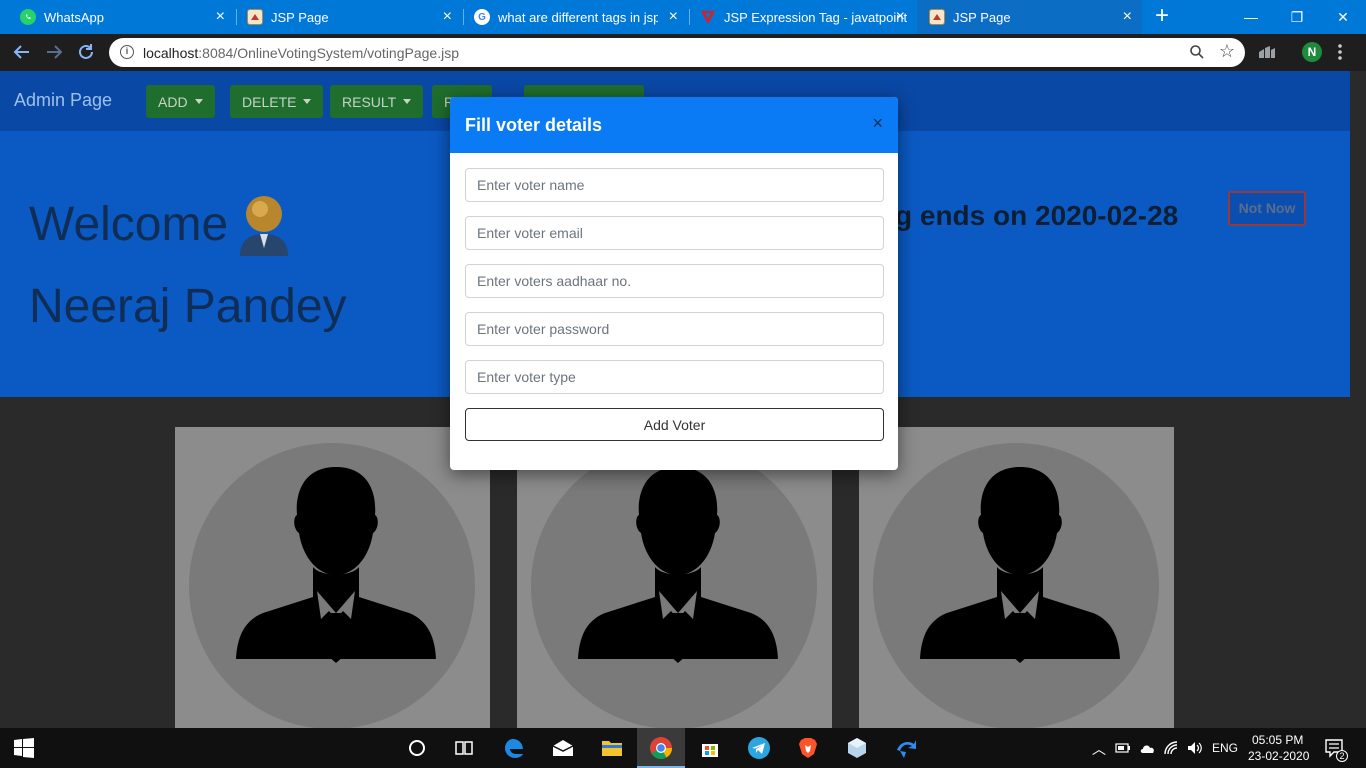  Describe the element at coordinates (661, 748) in the screenshot. I see `chrome-icon` at that location.